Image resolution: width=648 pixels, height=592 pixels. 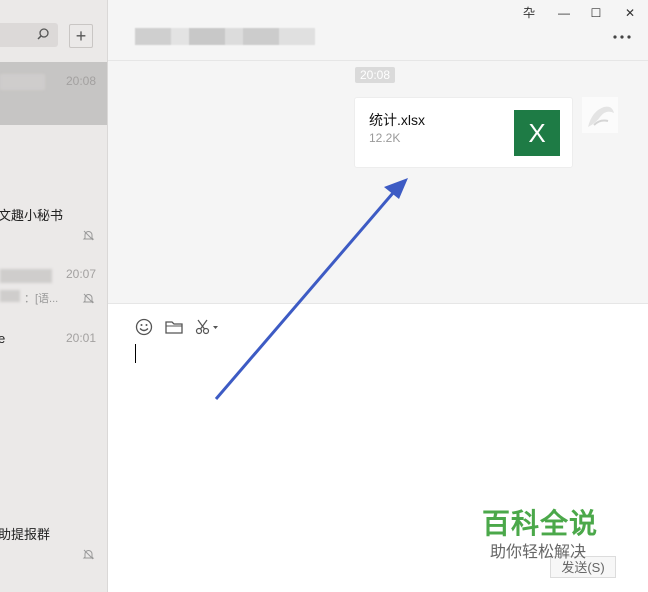 I want to click on chat-list-item: 20:08, so click(x=53, y=93).